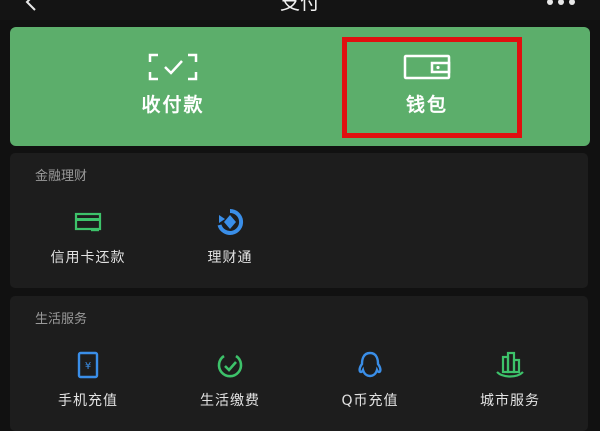 The image size is (600, 431). What do you see at coordinates (173, 86) in the screenshot?
I see `receive-pay-button: 收付款` at bounding box center [173, 86].